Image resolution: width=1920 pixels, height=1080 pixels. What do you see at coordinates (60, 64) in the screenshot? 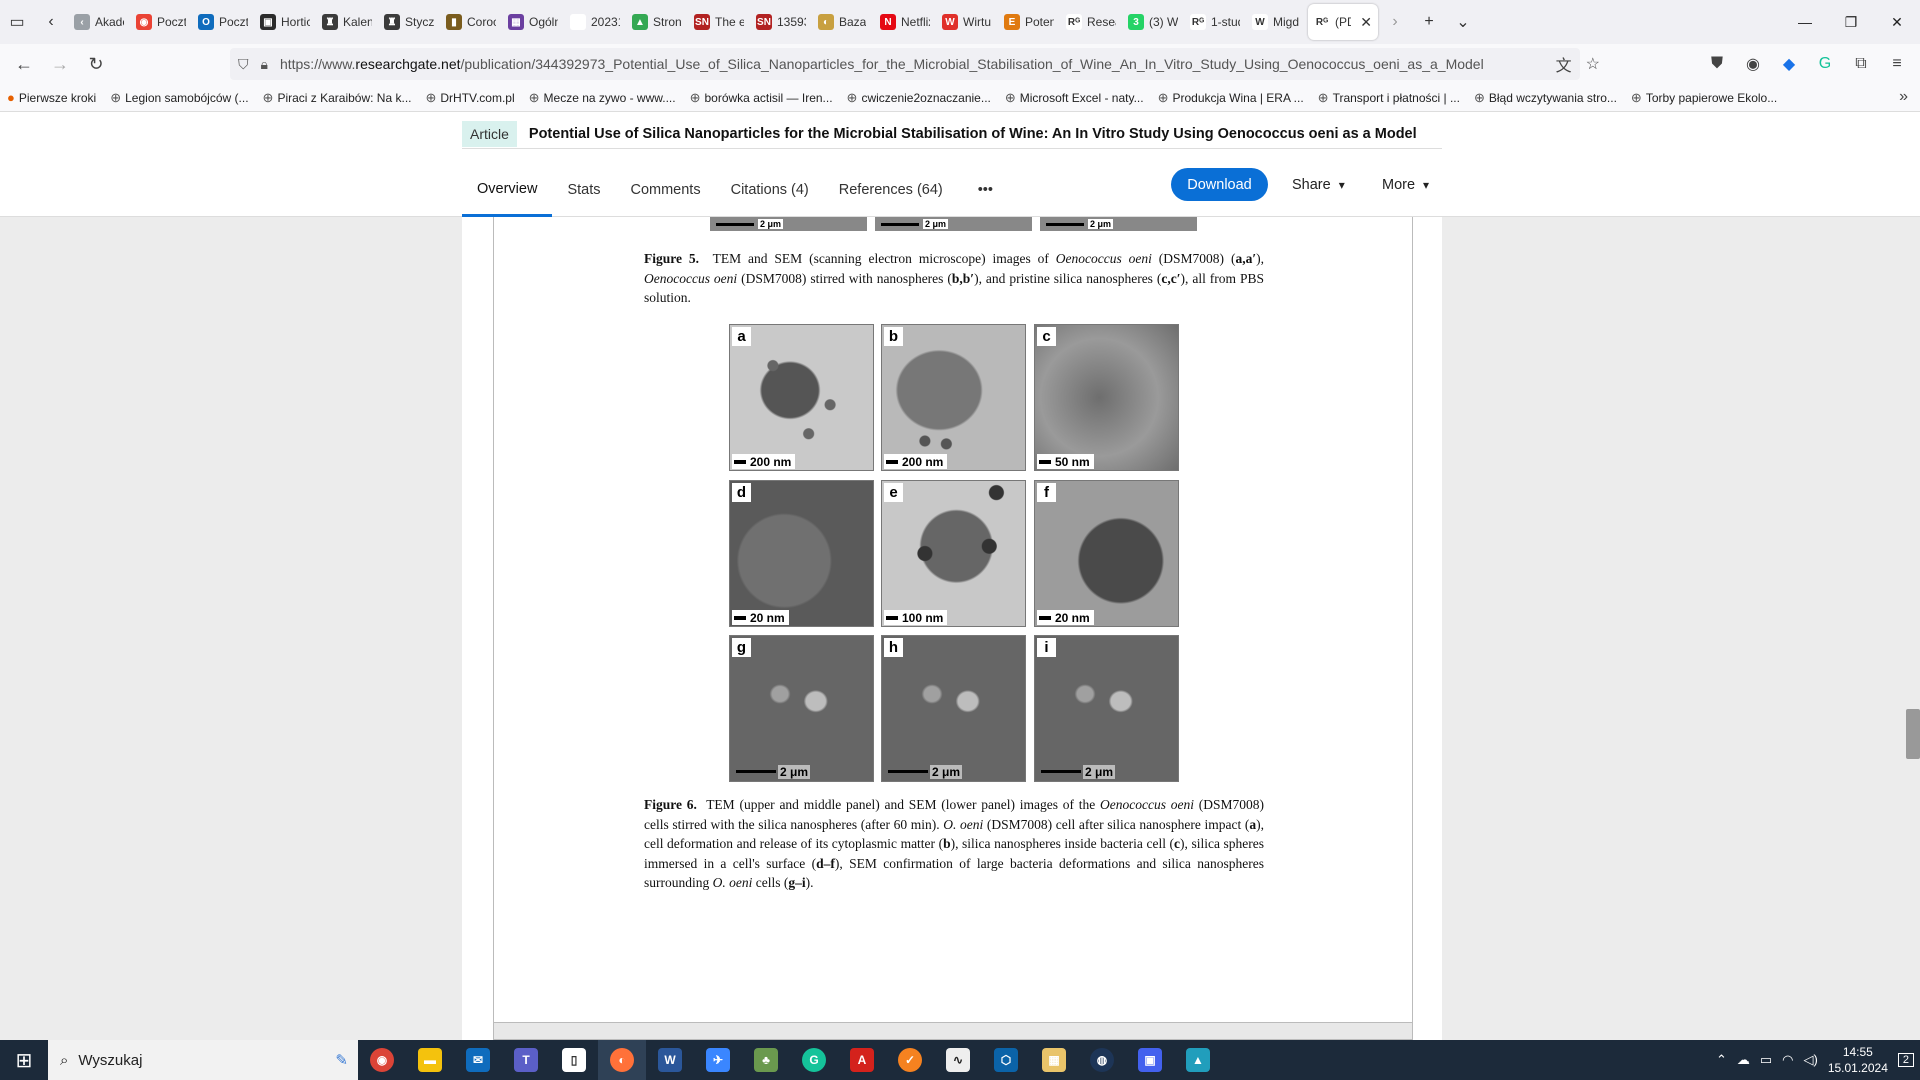
I see `forward-icon: →` at bounding box center [60, 64].